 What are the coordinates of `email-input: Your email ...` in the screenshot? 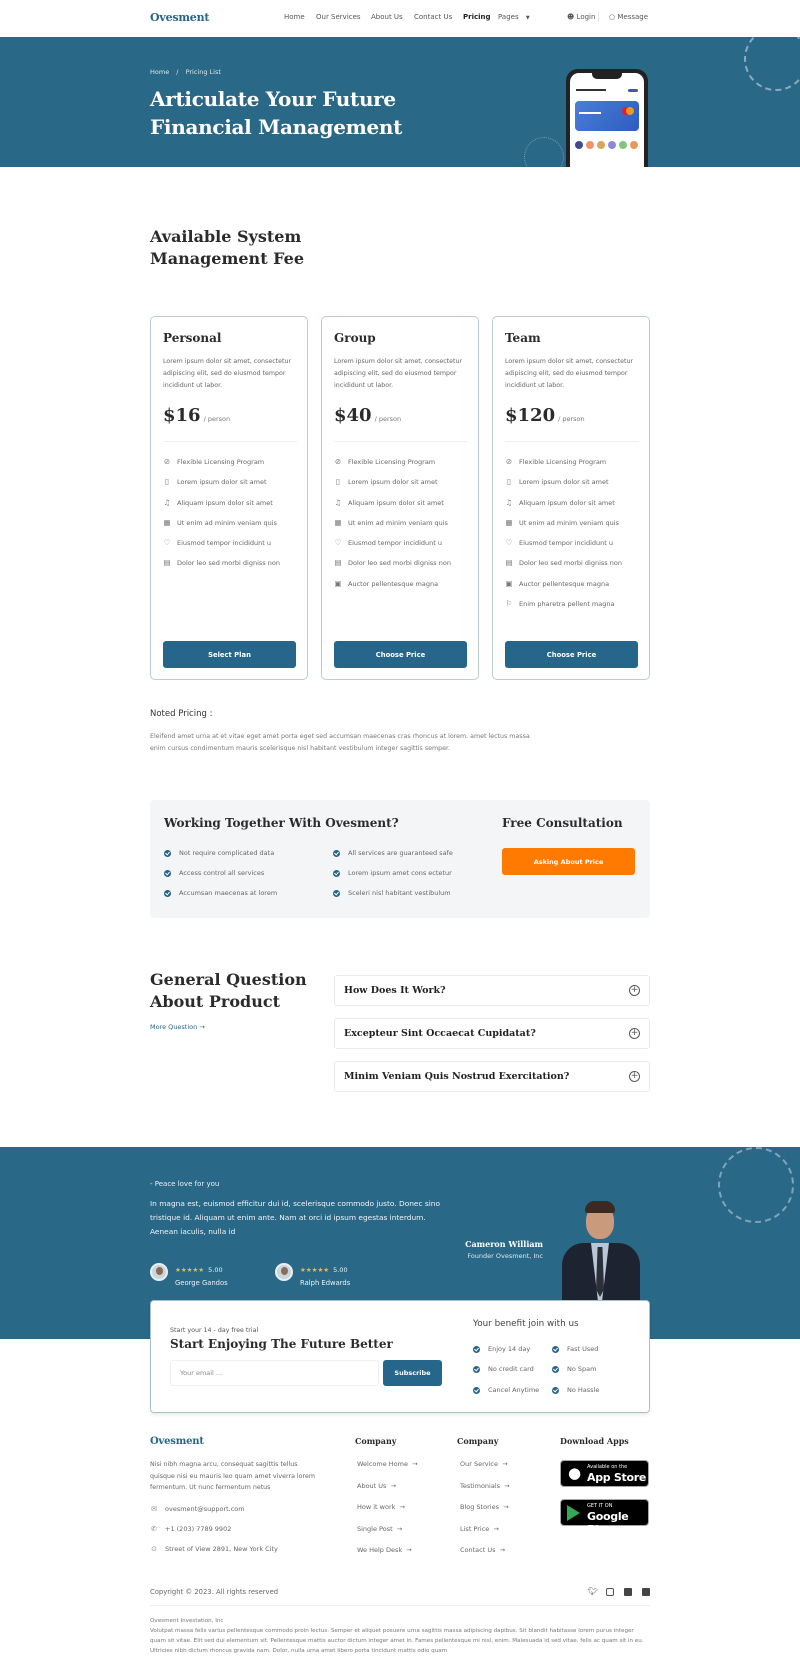 It's located at (274, 1373).